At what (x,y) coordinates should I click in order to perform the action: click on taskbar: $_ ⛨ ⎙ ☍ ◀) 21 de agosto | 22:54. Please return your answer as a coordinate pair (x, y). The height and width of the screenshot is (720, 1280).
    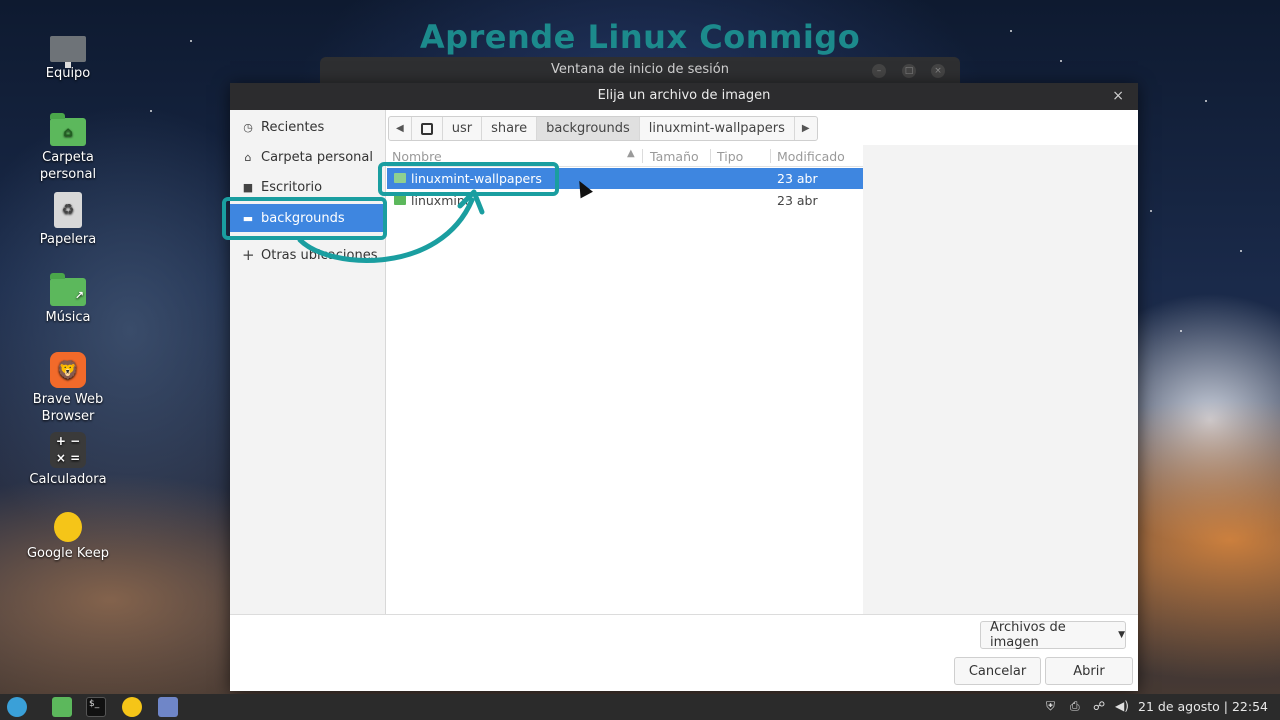
    Looking at the image, I should click on (640, 707).